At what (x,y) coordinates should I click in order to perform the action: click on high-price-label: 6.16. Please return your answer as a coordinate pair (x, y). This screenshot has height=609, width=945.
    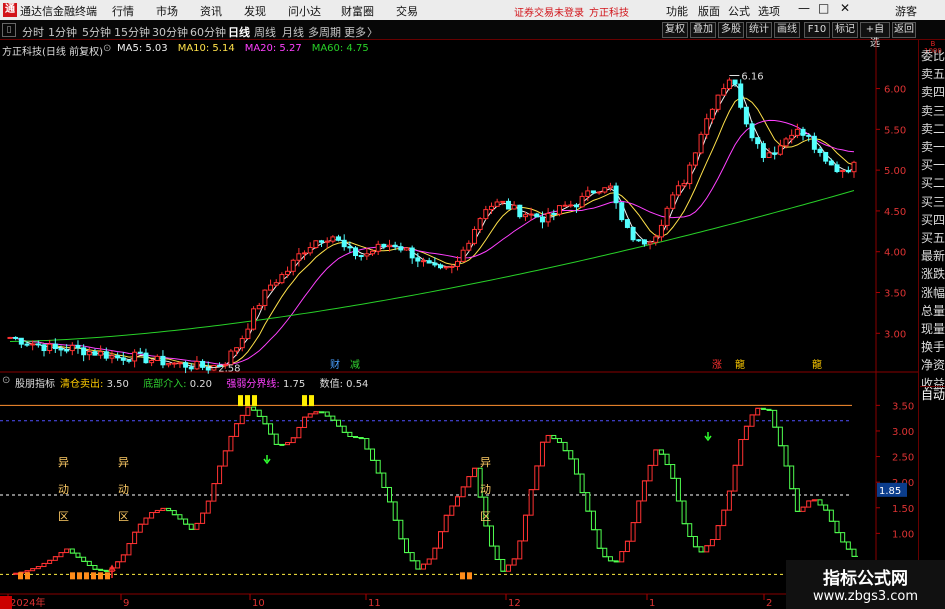
    Looking at the image, I should click on (752, 77).